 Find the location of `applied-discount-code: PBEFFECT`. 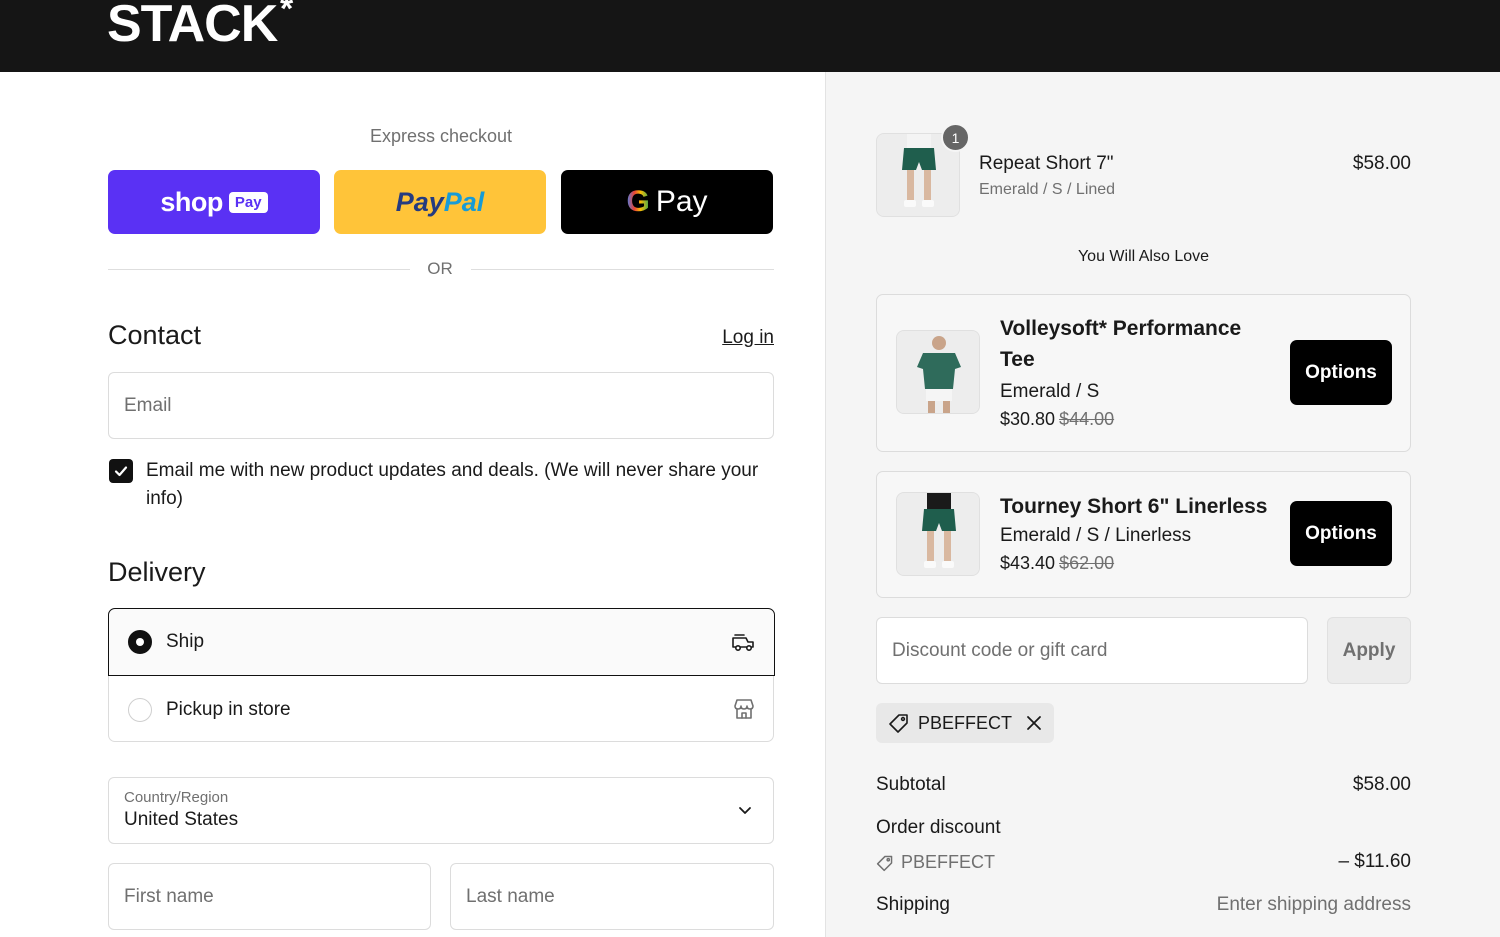

applied-discount-code: PBEFFECT is located at coordinates (965, 722).